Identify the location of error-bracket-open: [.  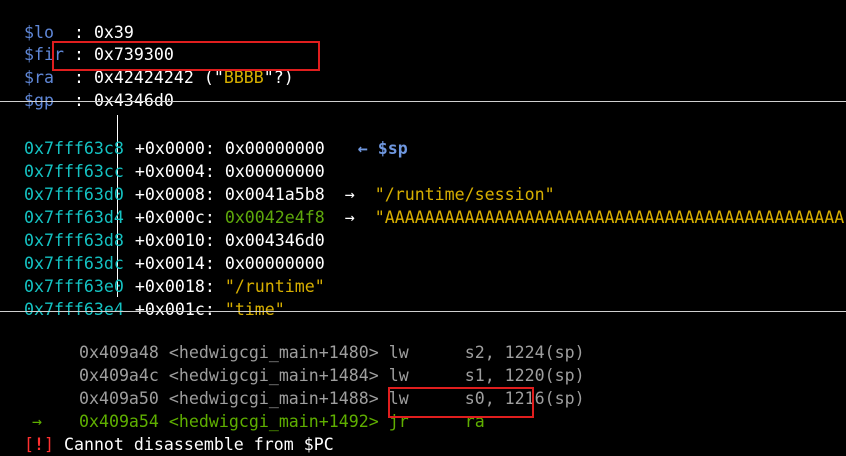
(28, 444).